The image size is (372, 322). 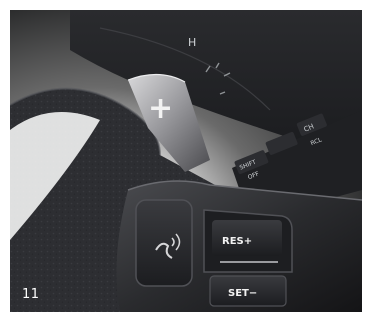 I want to click on cruise-control-rocker: RES+ SET−, so click(x=248, y=258).